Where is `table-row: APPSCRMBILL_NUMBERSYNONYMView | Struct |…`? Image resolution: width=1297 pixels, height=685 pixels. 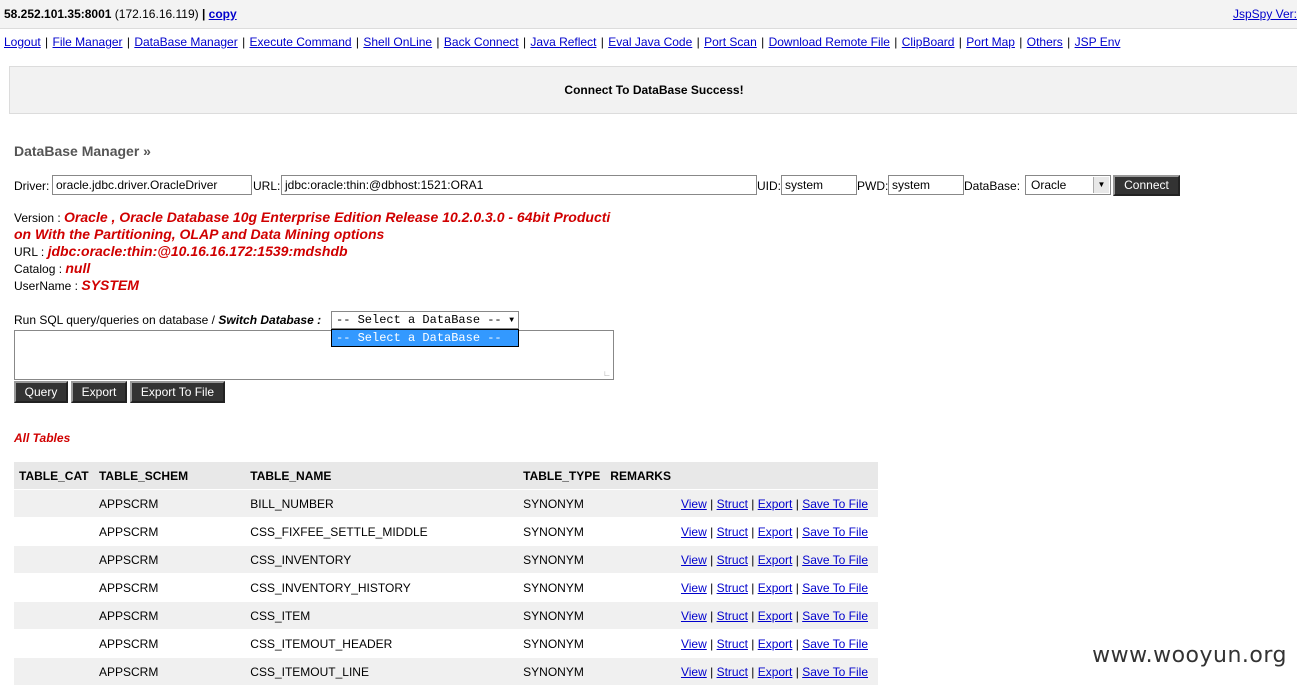
table-row: APPSCRMBILL_NUMBERSYNONYMView | Struct |… is located at coordinates (446, 504).